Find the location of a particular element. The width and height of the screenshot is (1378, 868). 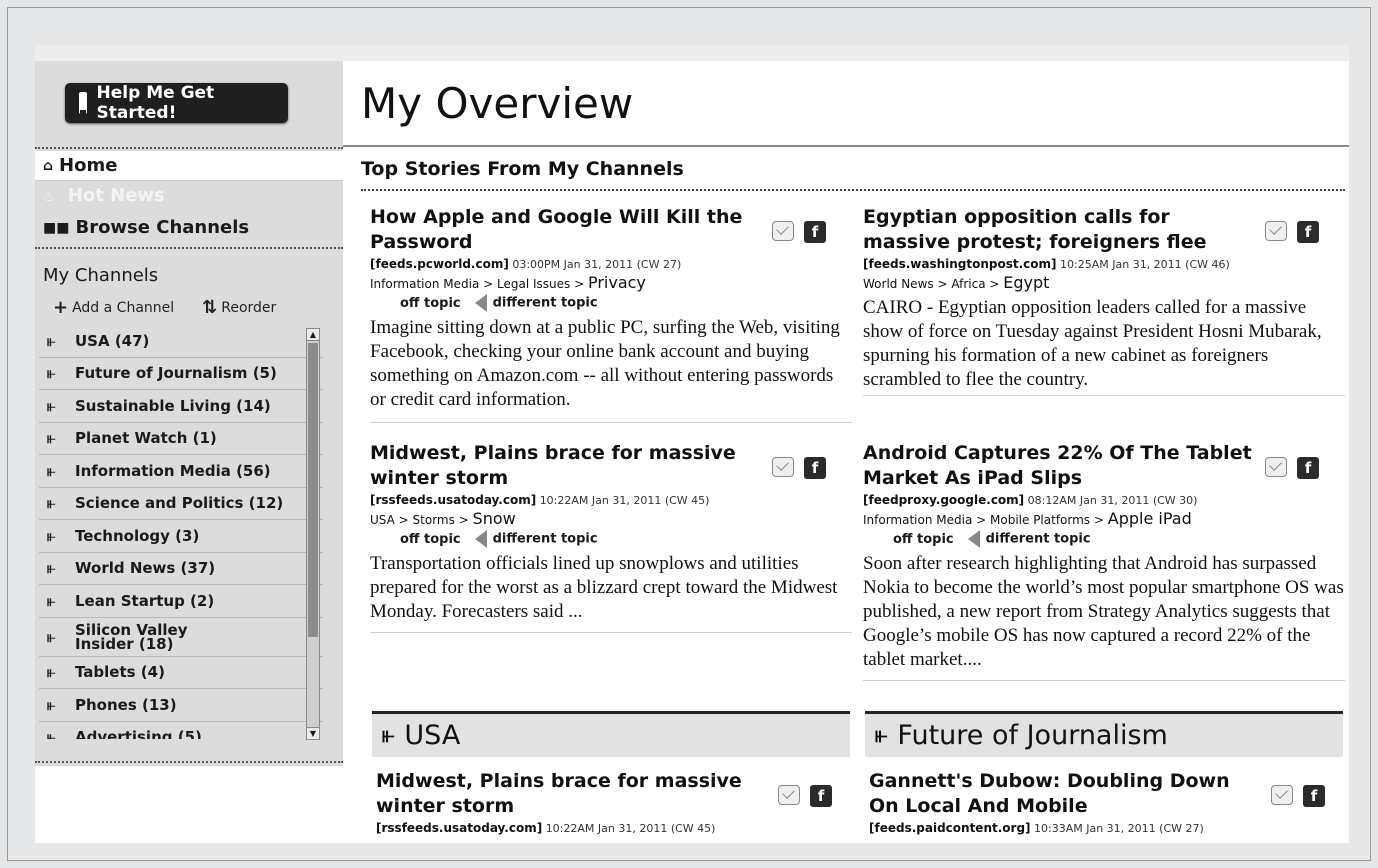

channel-list-scrollbar: ▲ ▼ is located at coordinates (313, 534).